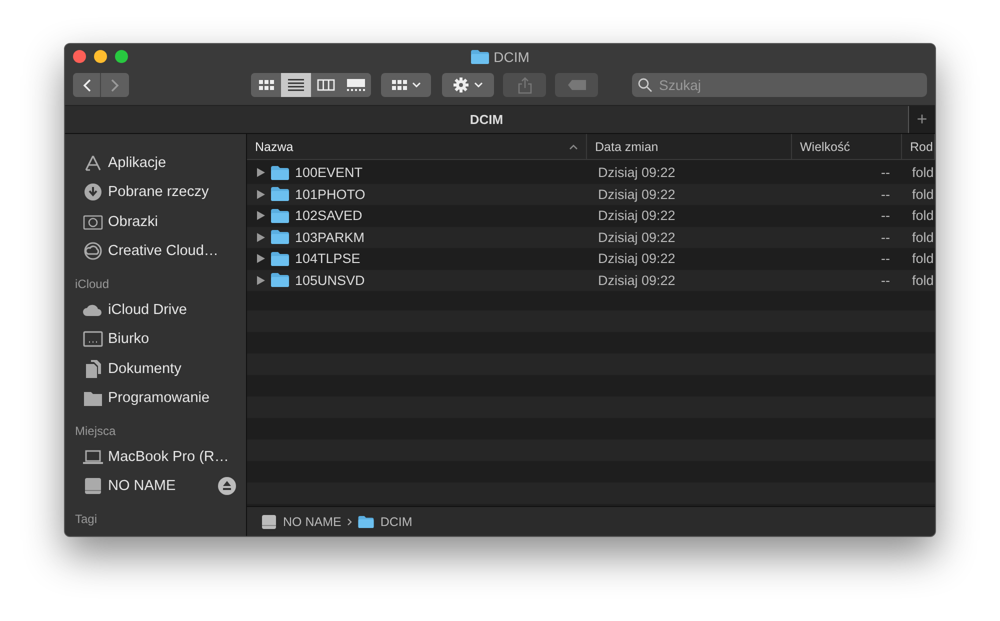  I want to click on column-header: Data zmian, so click(689, 146).